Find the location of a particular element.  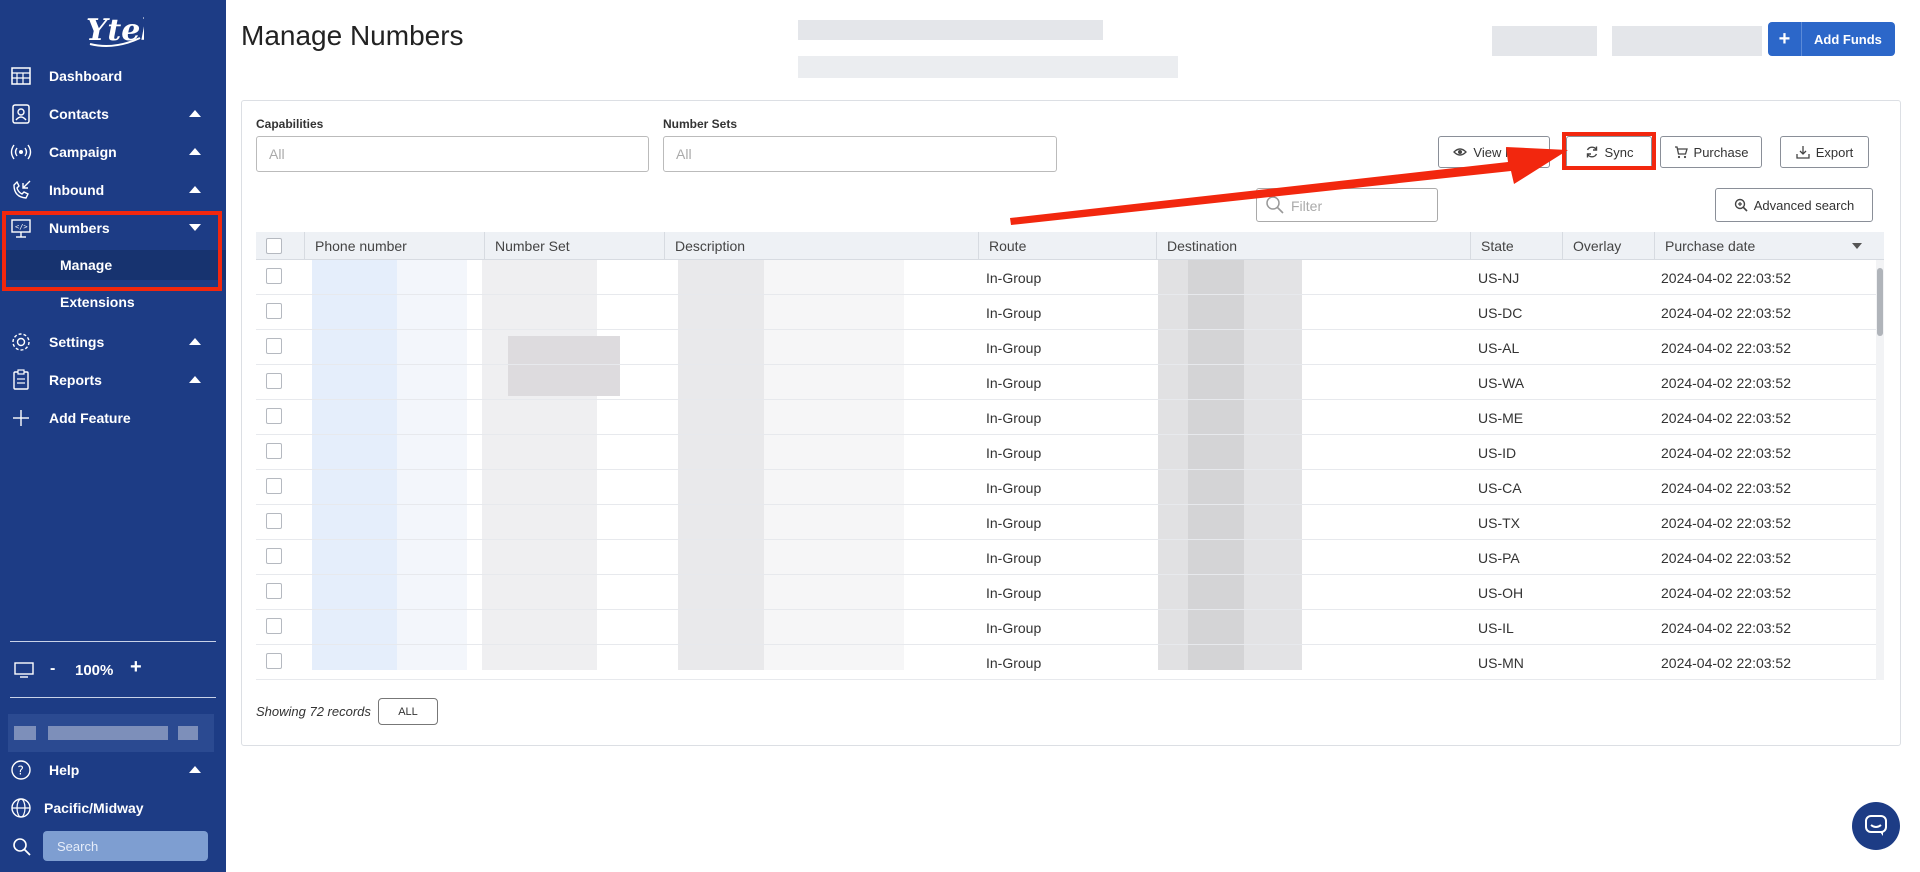

capabilities-select is located at coordinates (452, 154).